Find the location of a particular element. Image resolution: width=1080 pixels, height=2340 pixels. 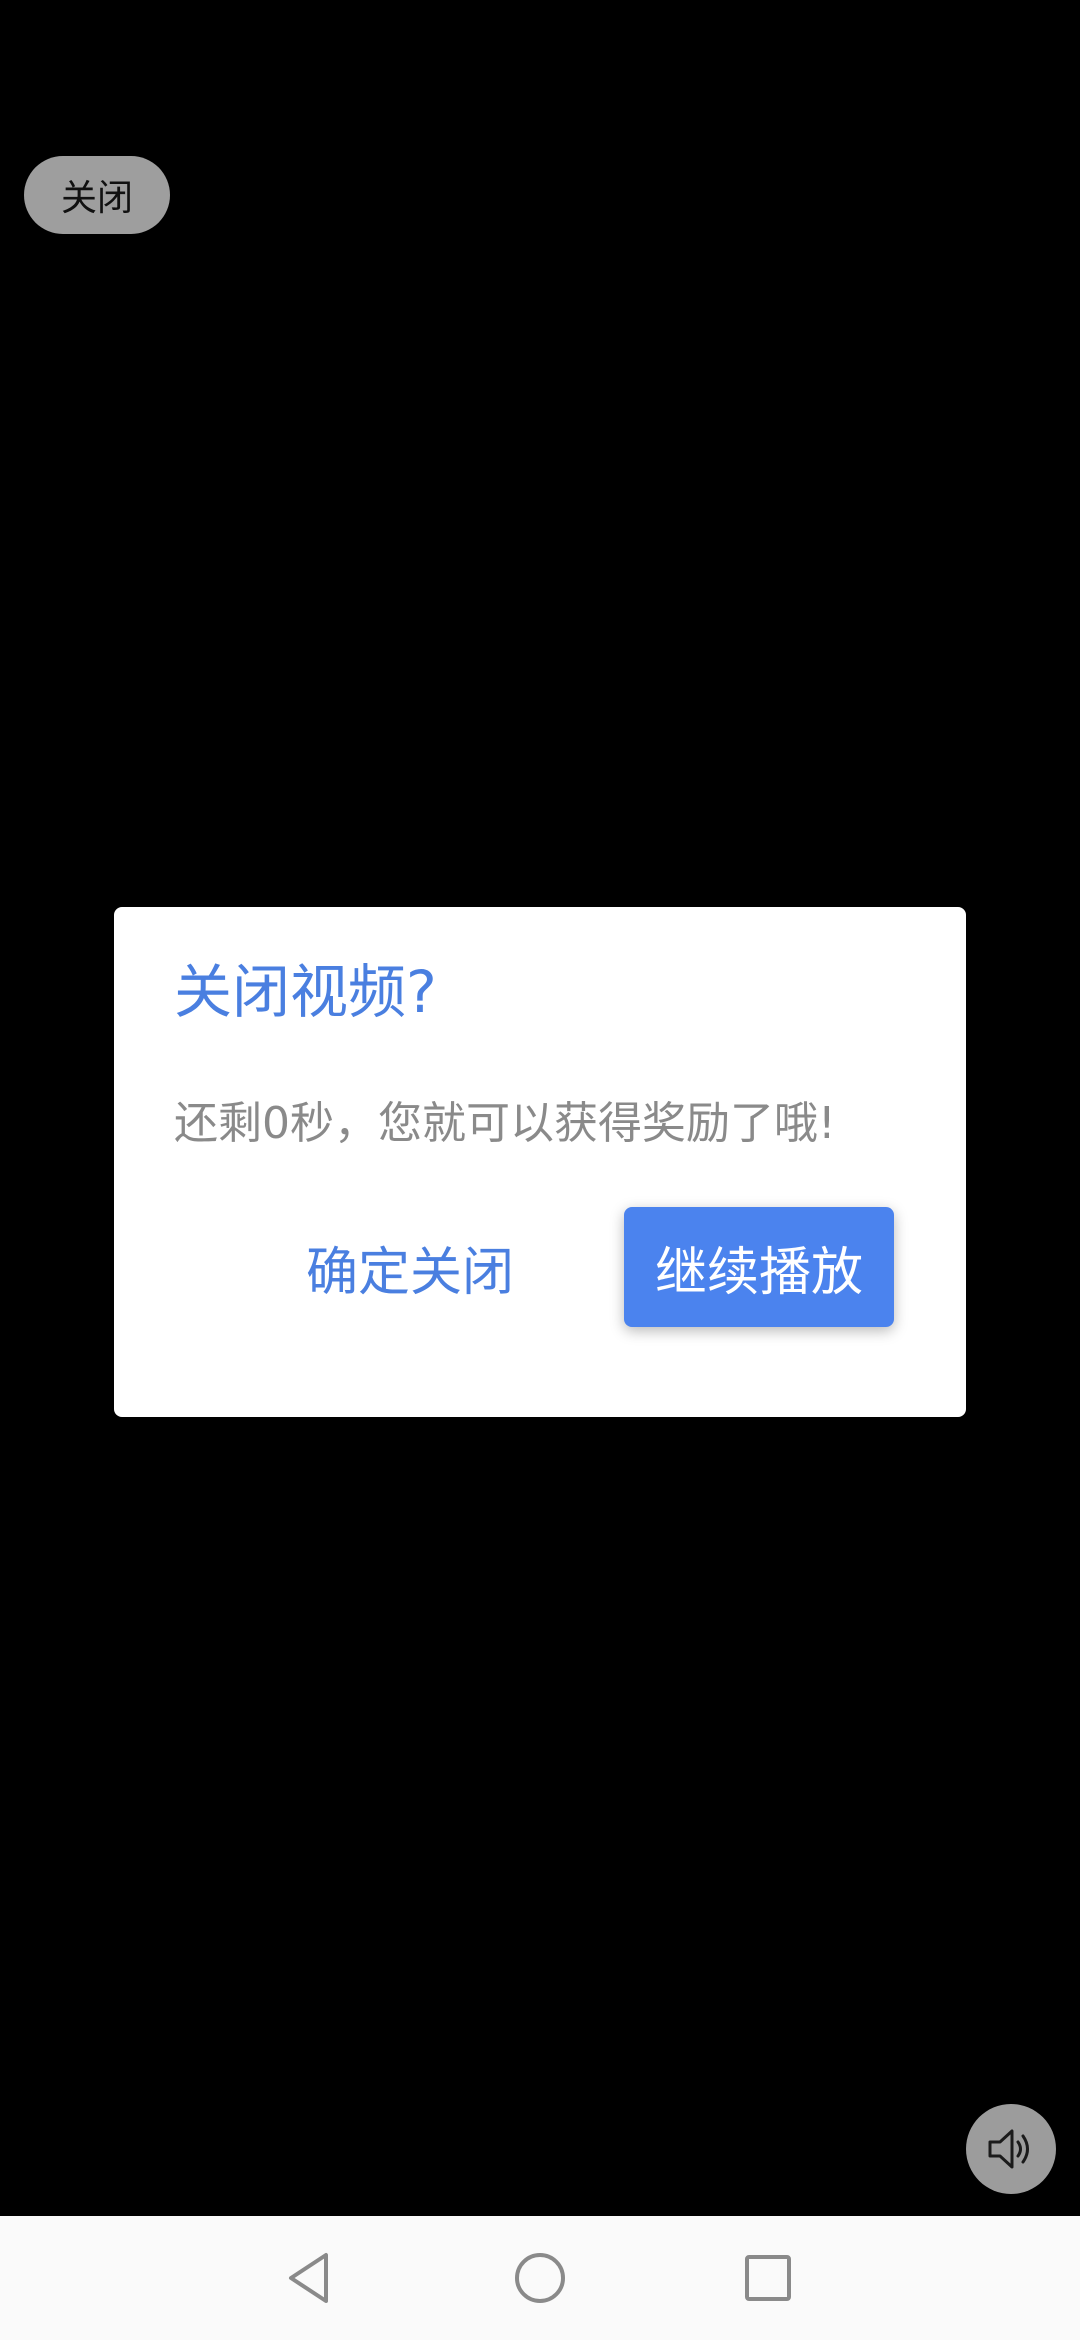

dialog-message: 还剩0秒，您就可以获得奖励了哦! is located at coordinates (505, 1123).